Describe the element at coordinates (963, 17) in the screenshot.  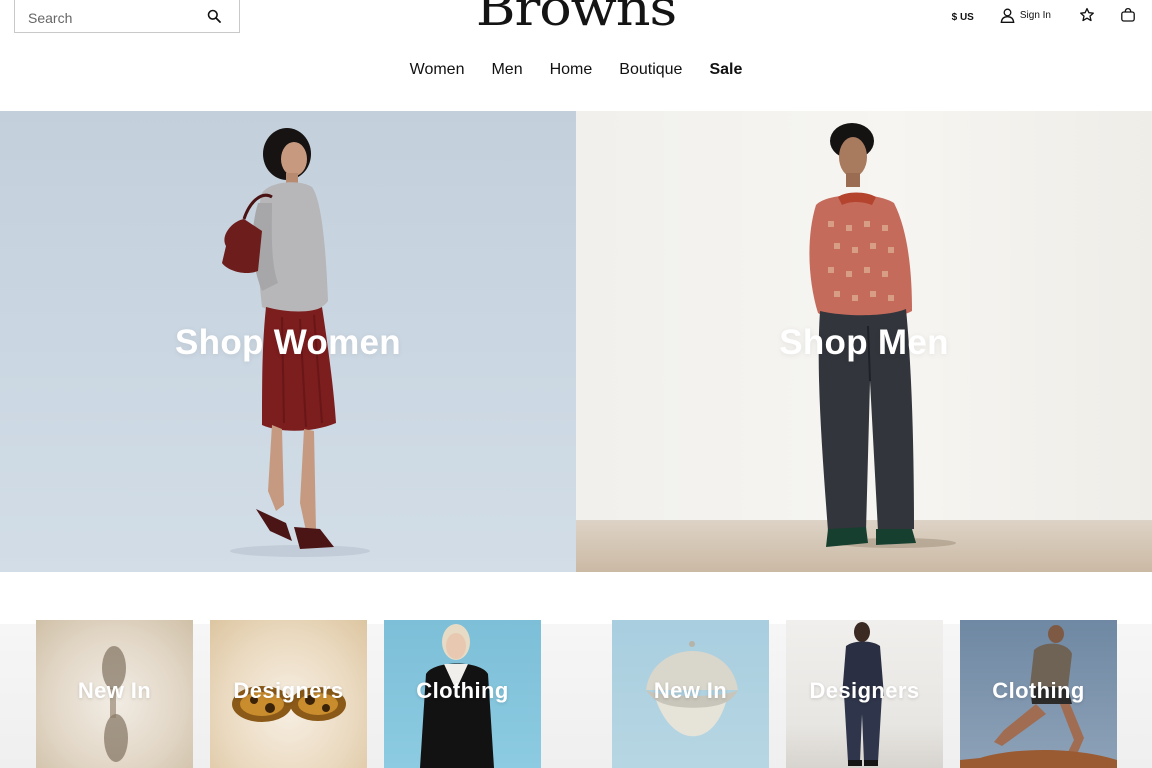
I see `currency-selector: $ US` at that location.